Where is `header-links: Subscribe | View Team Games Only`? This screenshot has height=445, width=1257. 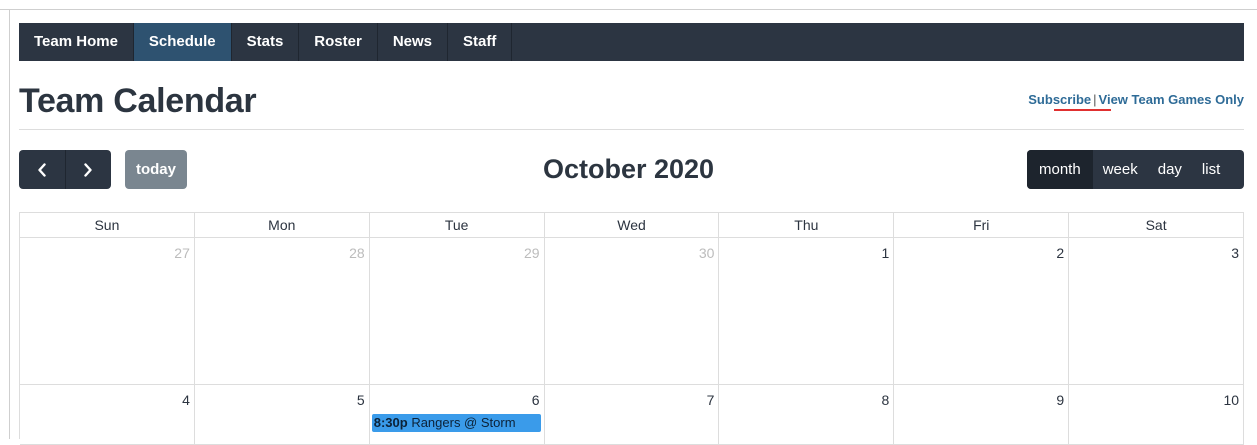 header-links: Subscribe | View Team Games Only is located at coordinates (1136, 99).